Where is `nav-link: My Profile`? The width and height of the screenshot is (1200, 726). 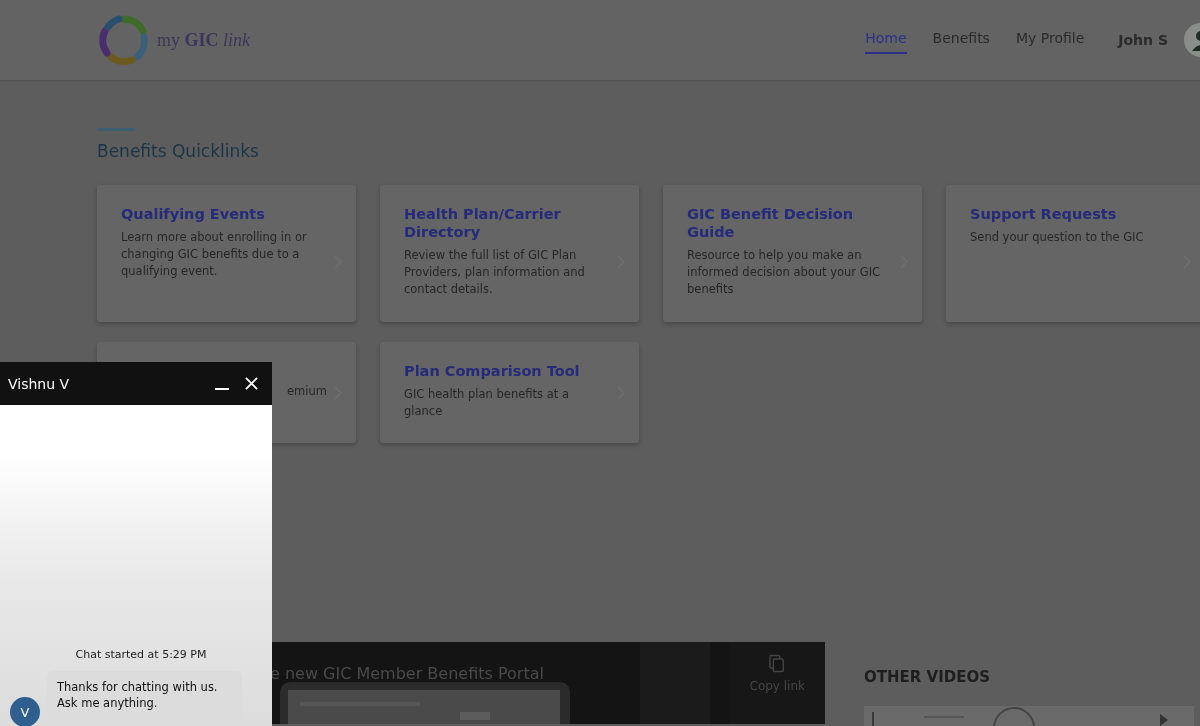
nav-link: My Profile is located at coordinates (1050, 40).